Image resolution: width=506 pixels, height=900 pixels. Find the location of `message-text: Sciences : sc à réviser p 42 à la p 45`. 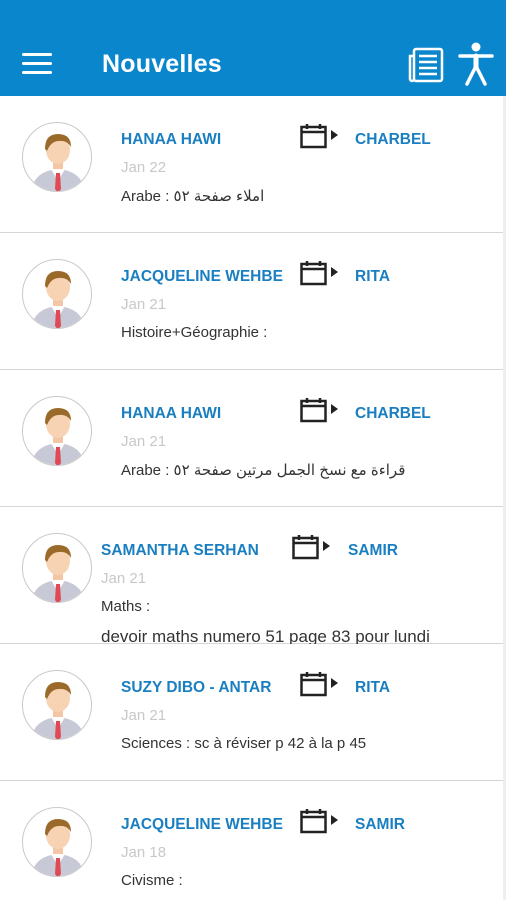

message-text: Sciences : sc à réviser p 42 à la p 45 is located at coordinates (244, 743).